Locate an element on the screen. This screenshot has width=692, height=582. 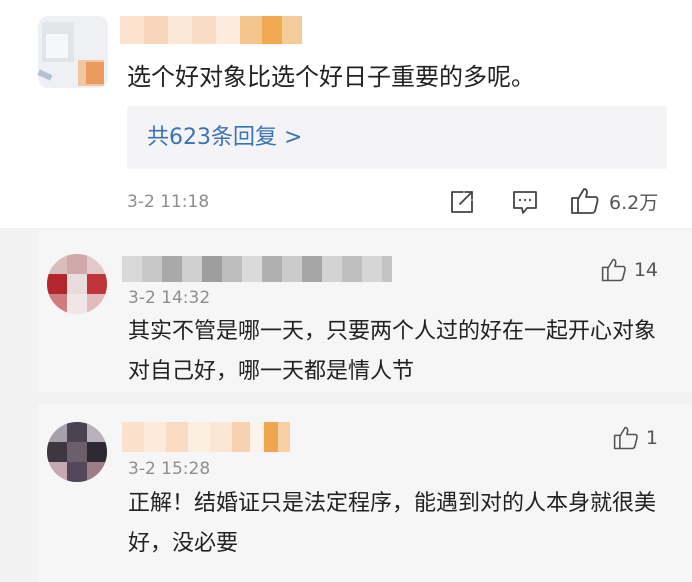
comment-icon is located at coordinates (525, 202).